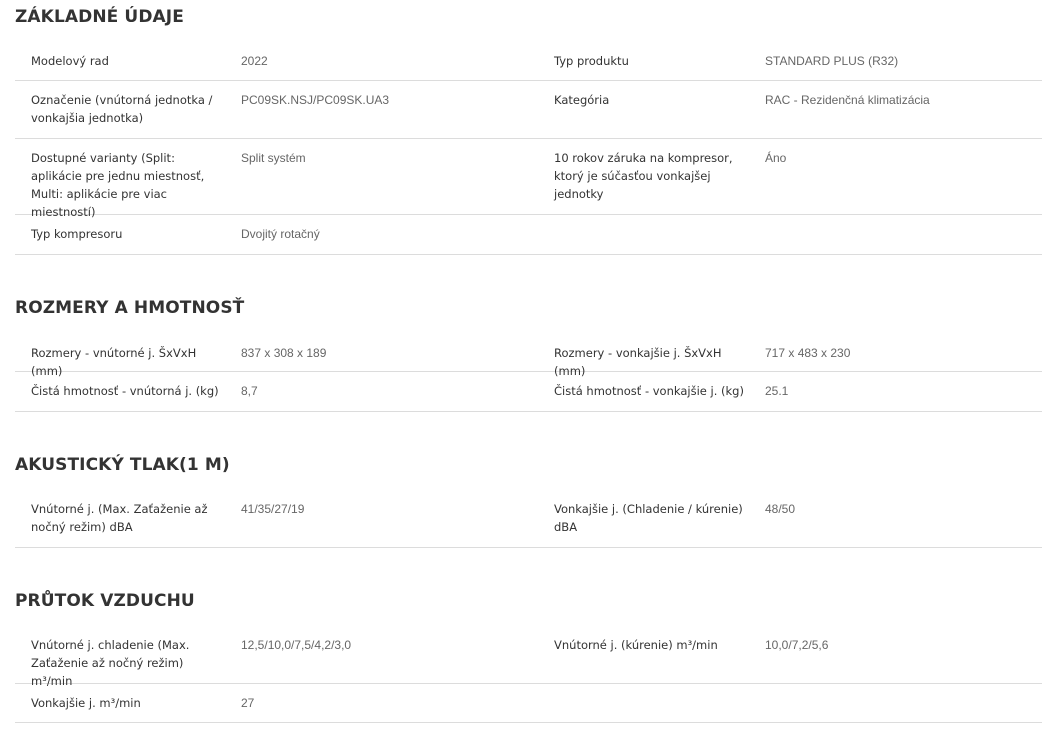  I want to click on spec-value: 25.1, so click(777, 391).